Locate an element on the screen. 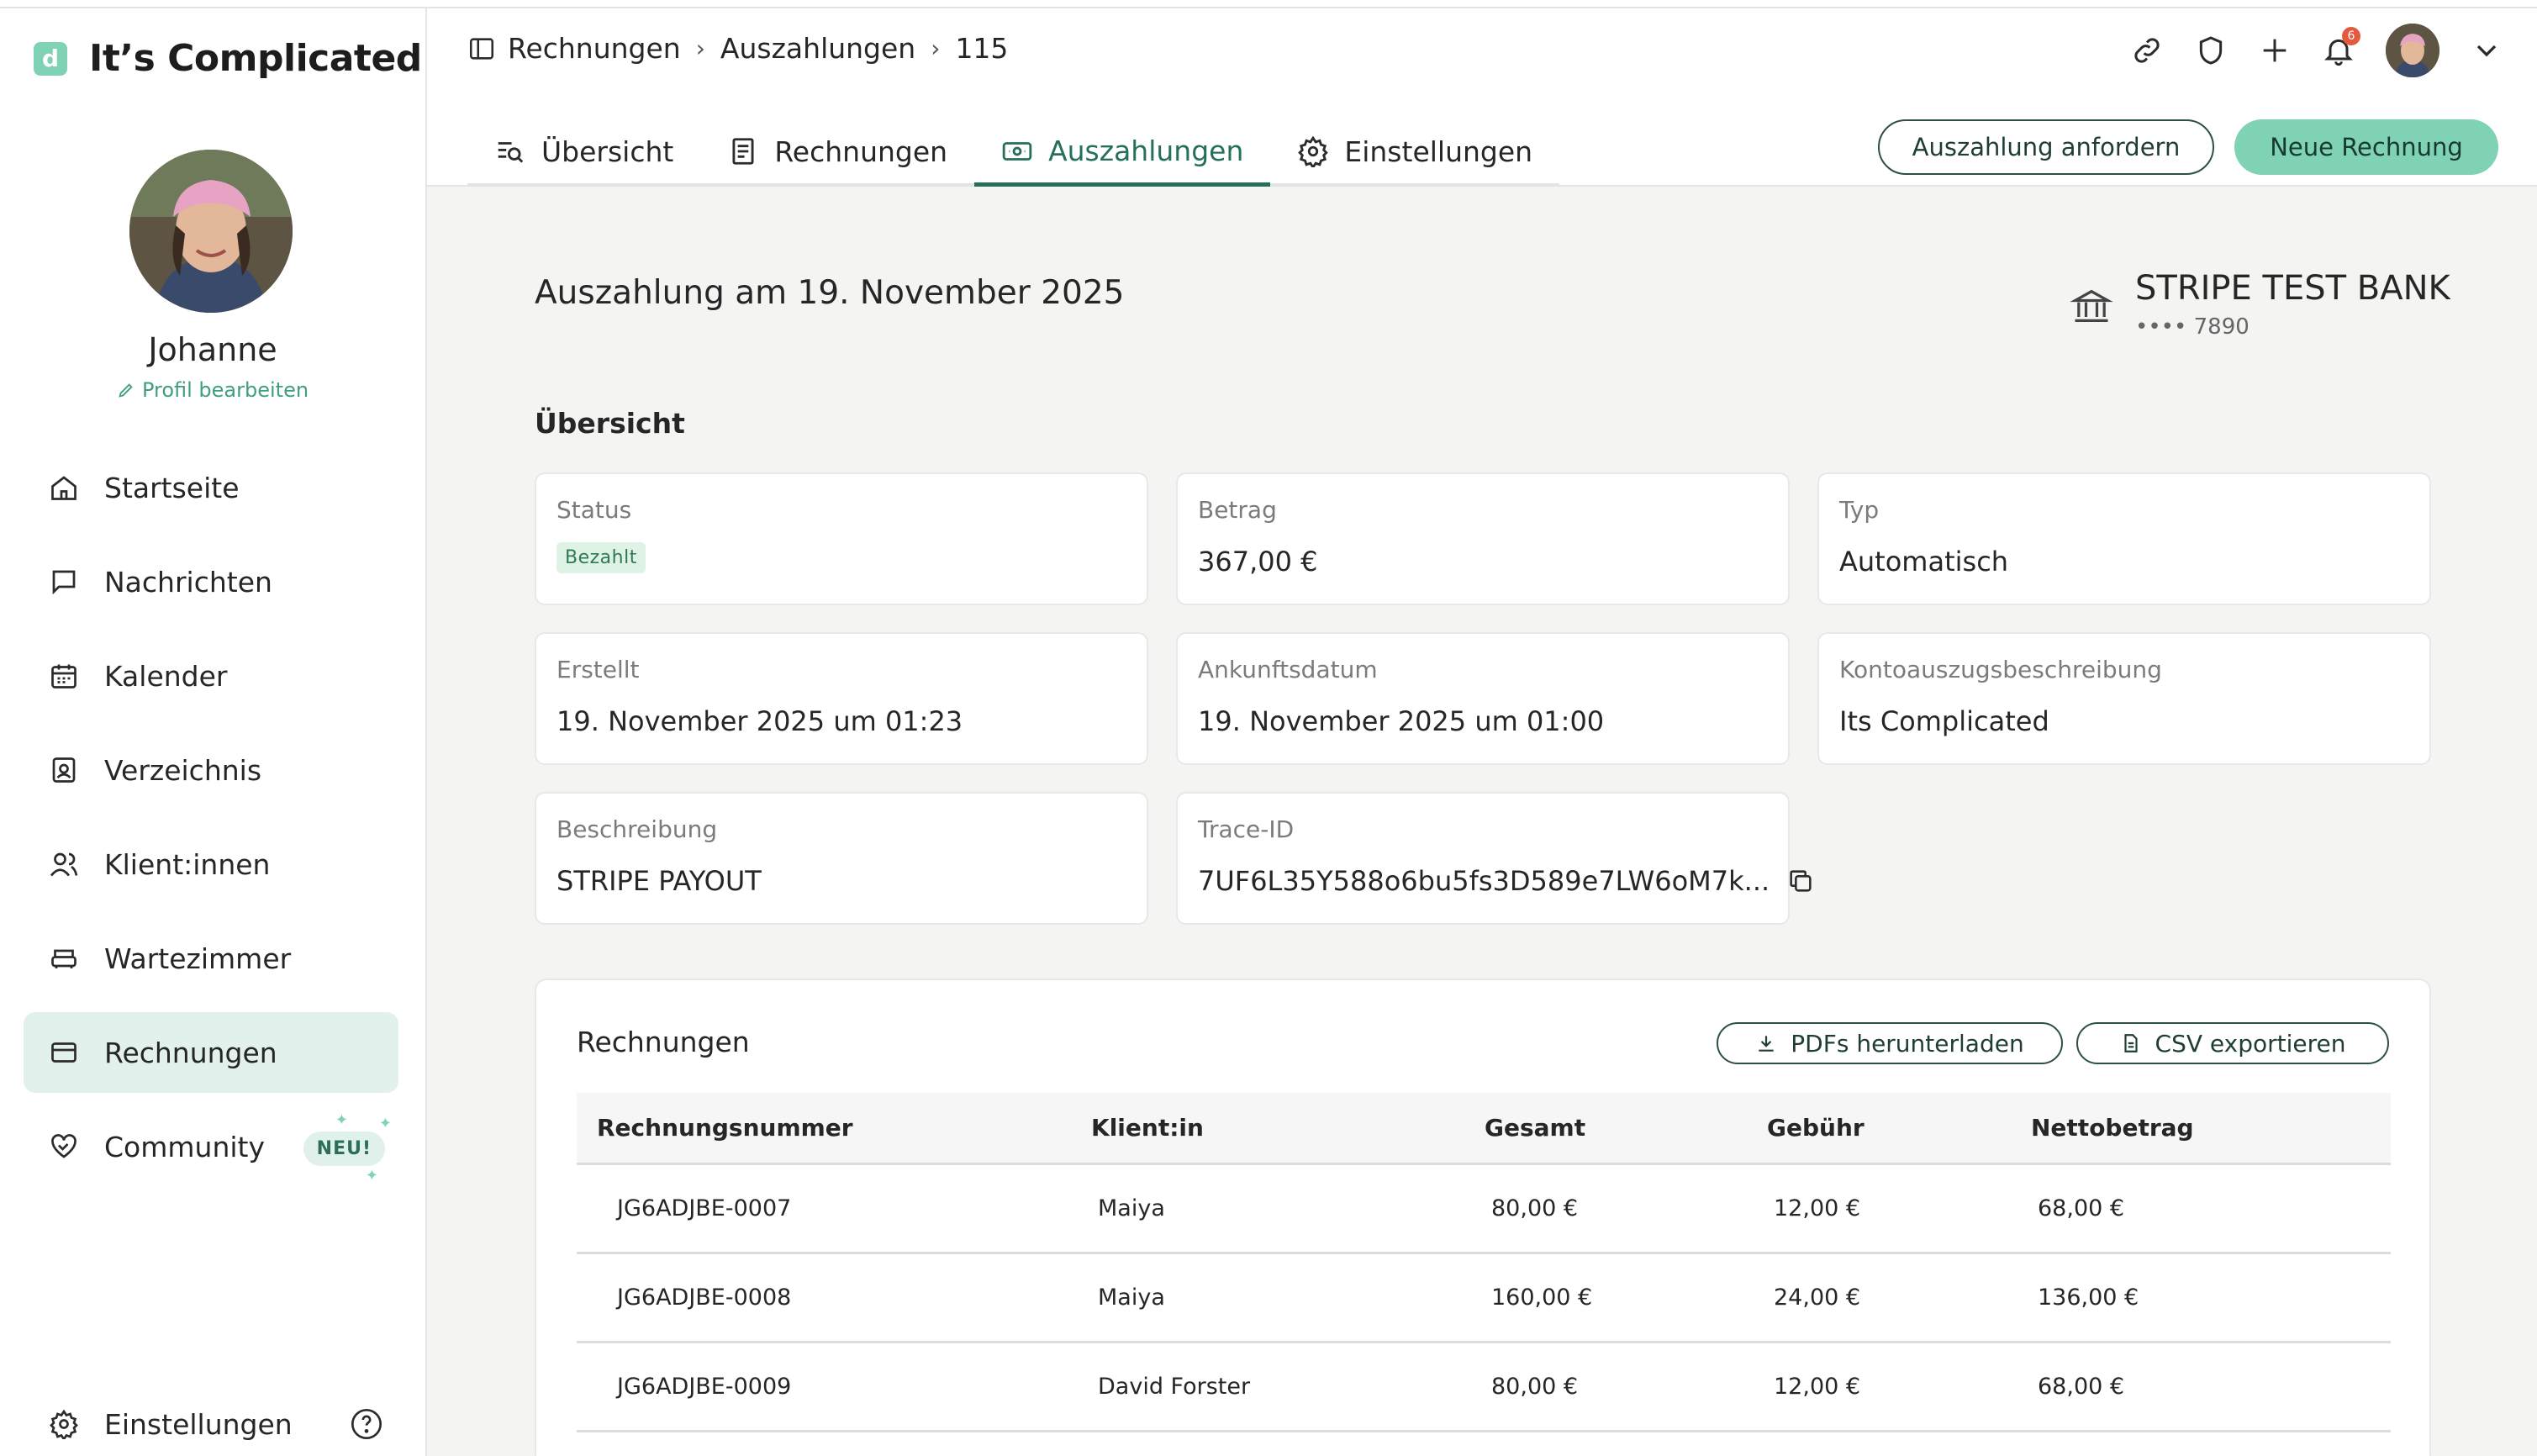 The height and width of the screenshot is (1456, 2537). home-icon is located at coordinates (64, 488).